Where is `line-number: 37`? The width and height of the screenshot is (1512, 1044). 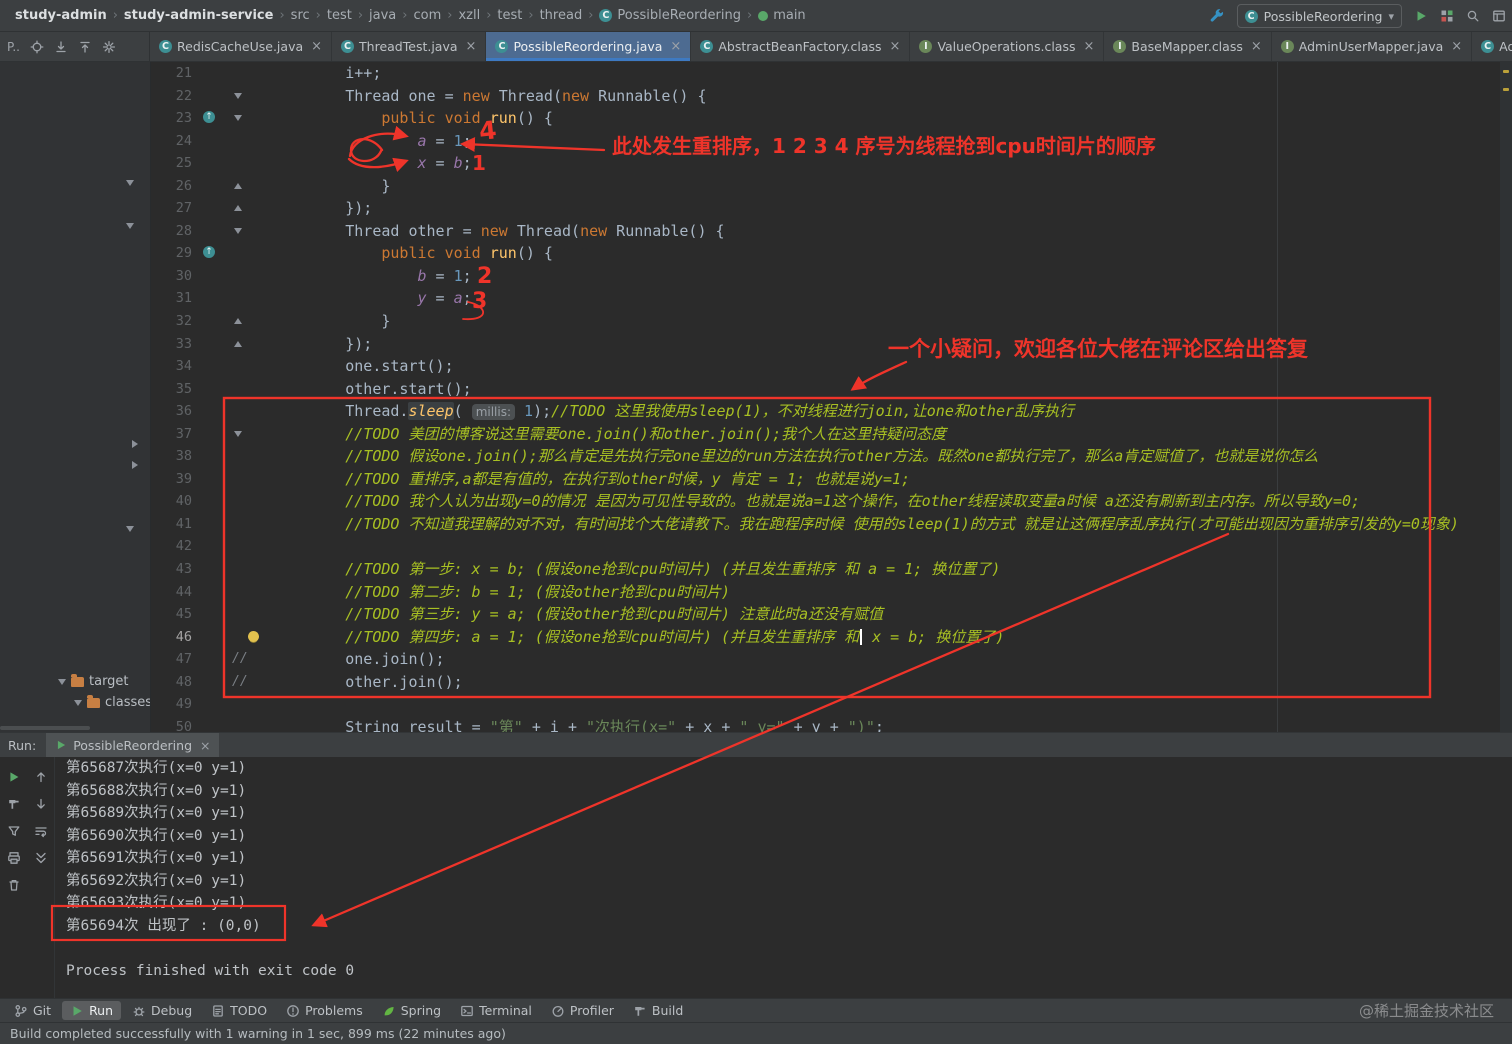 line-number: 37 is located at coordinates (173, 434).